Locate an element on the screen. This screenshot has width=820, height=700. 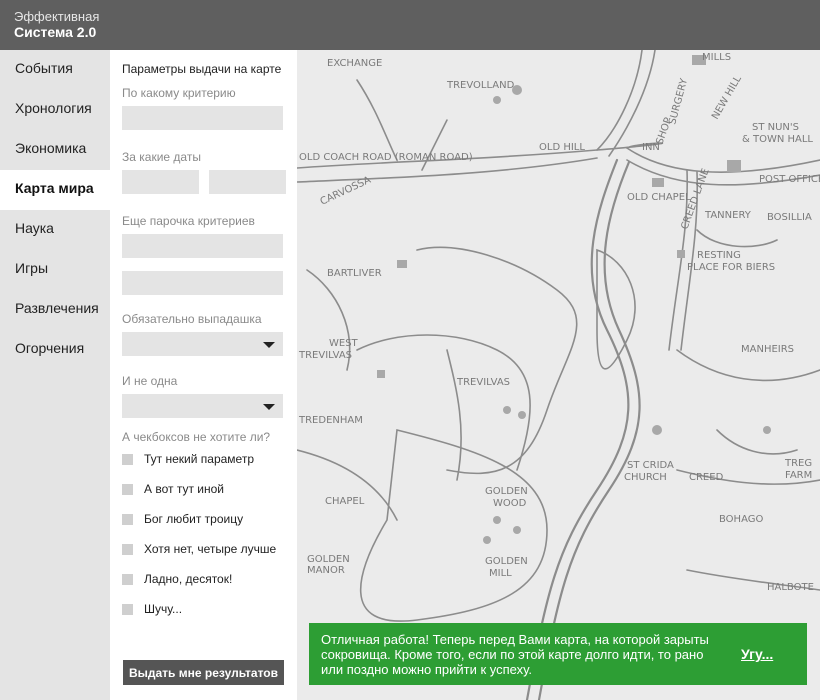
map-label: NEW HILL is located at coordinates (727, 98).